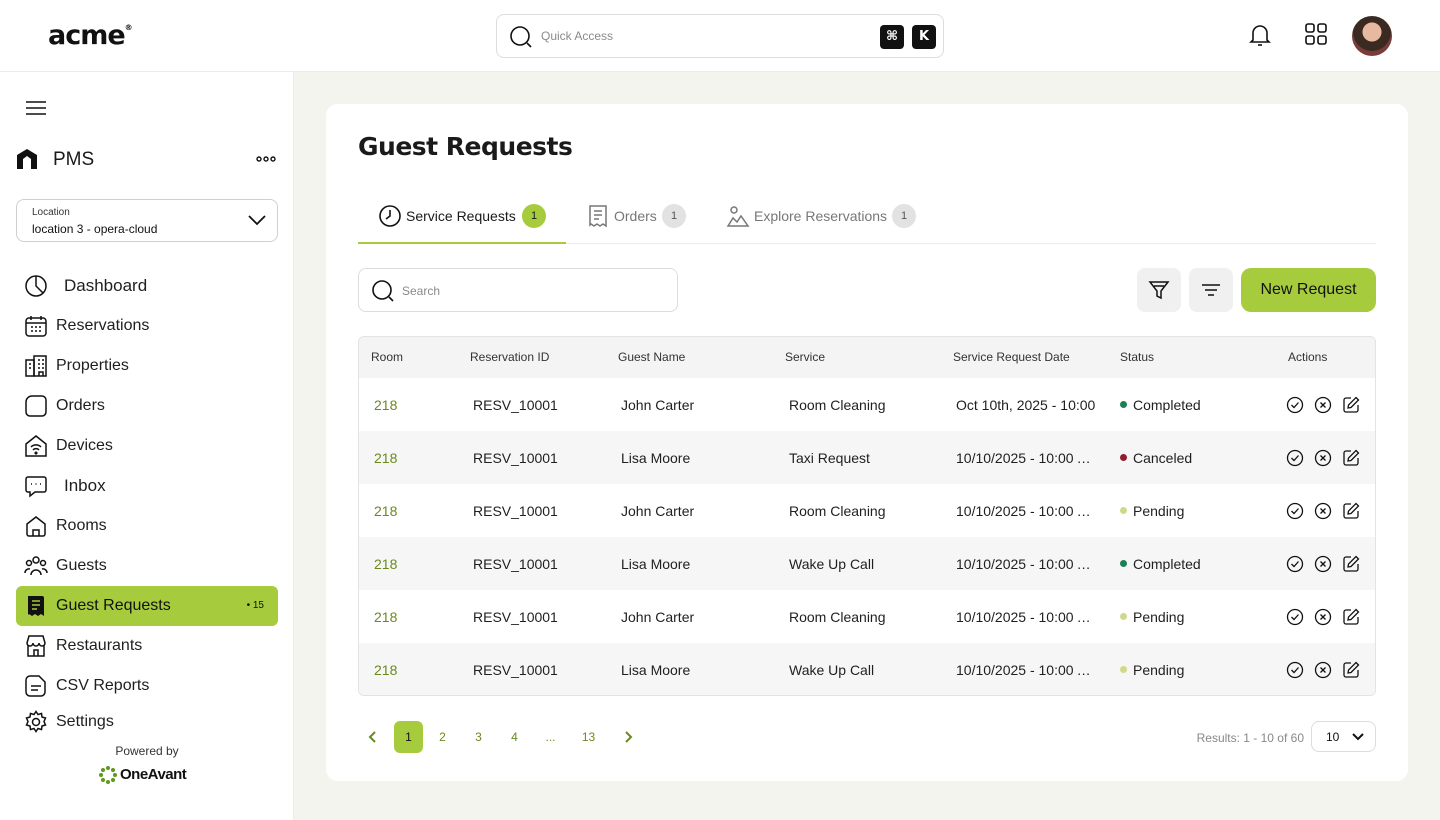 The height and width of the screenshot is (820, 1440). What do you see at coordinates (837, 617) in the screenshot?
I see `service-name: Room Cleaning` at bounding box center [837, 617].